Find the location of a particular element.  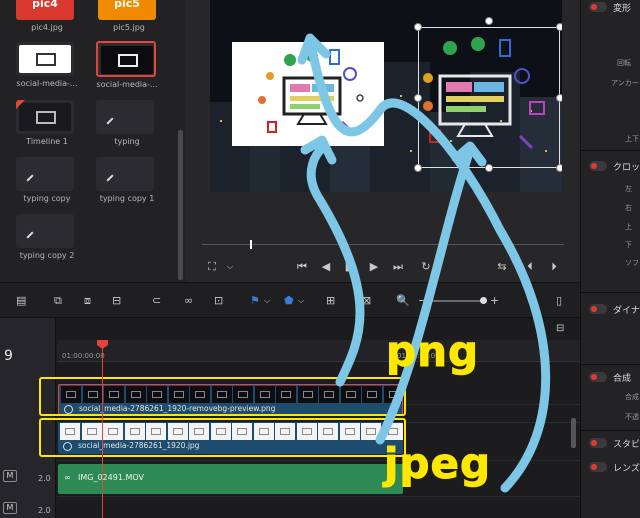

timecode-display: 9 is located at coordinates (8, 356).